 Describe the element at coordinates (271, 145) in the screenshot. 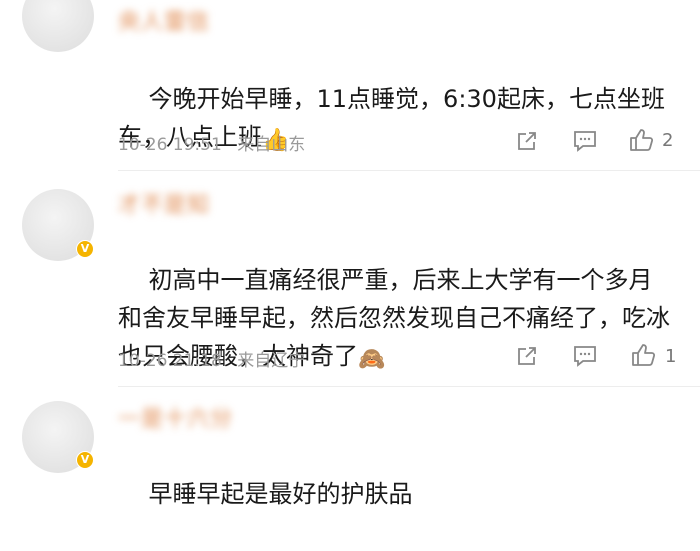

I see `comment-location: 来自山东` at that location.